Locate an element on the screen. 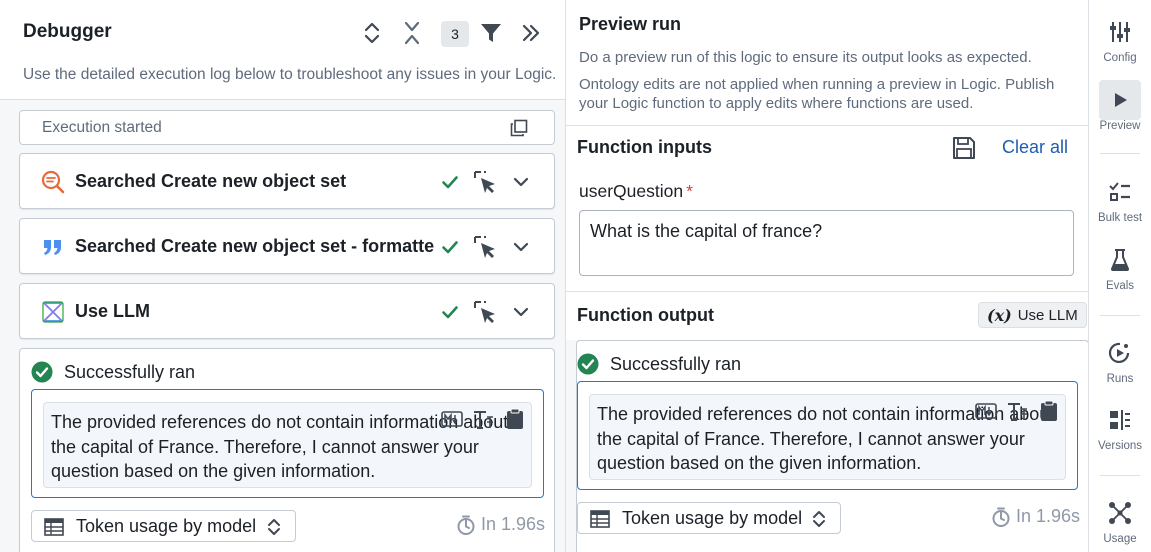 This screenshot has height=552, width=1151. rail-item-runs: Runs is located at coordinates (1120, 359).